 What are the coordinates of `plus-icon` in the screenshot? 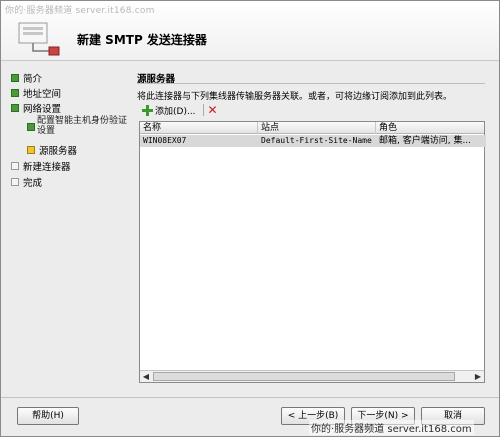 It's located at (147, 110).